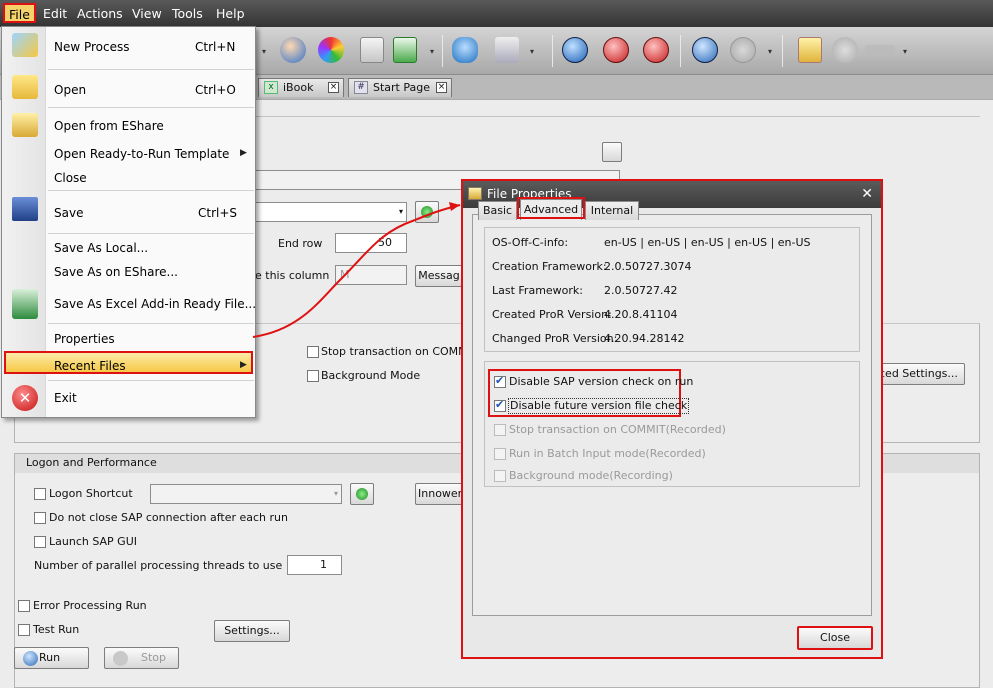 The height and width of the screenshot is (688, 993). What do you see at coordinates (835, 638) in the screenshot?
I see `close-button: Close` at bounding box center [835, 638].